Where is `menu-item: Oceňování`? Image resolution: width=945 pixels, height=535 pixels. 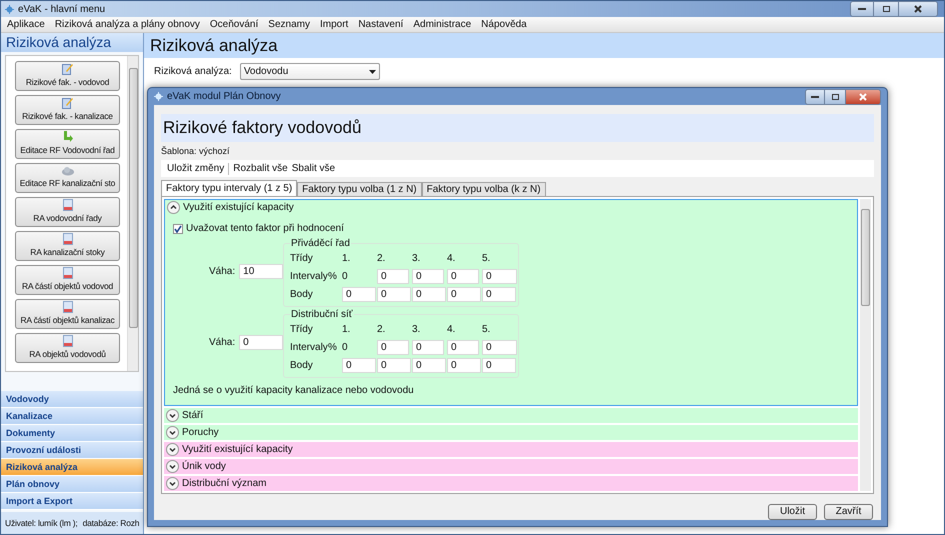 menu-item: Oceňování is located at coordinates (234, 24).